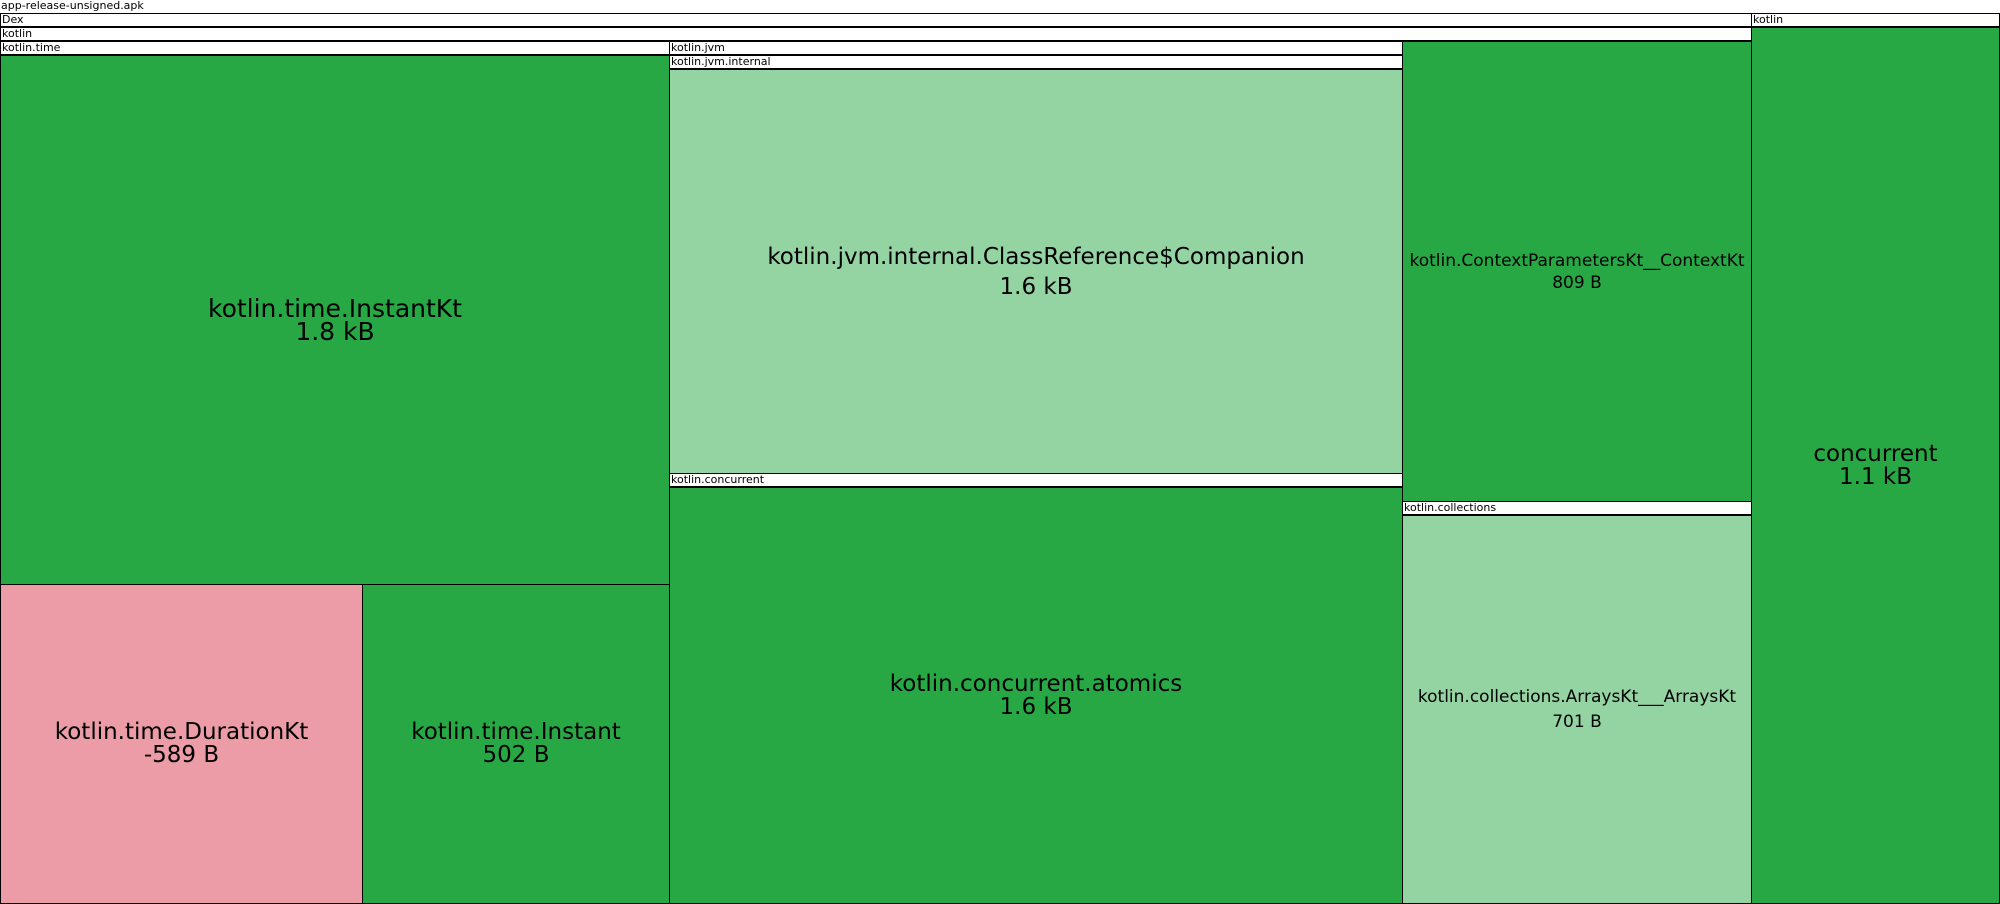 The height and width of the screenshot is (904, 2000). Describe the element at coordinates (516, 755) in the screenshot. I see `tile-size: 502 B` at that location.